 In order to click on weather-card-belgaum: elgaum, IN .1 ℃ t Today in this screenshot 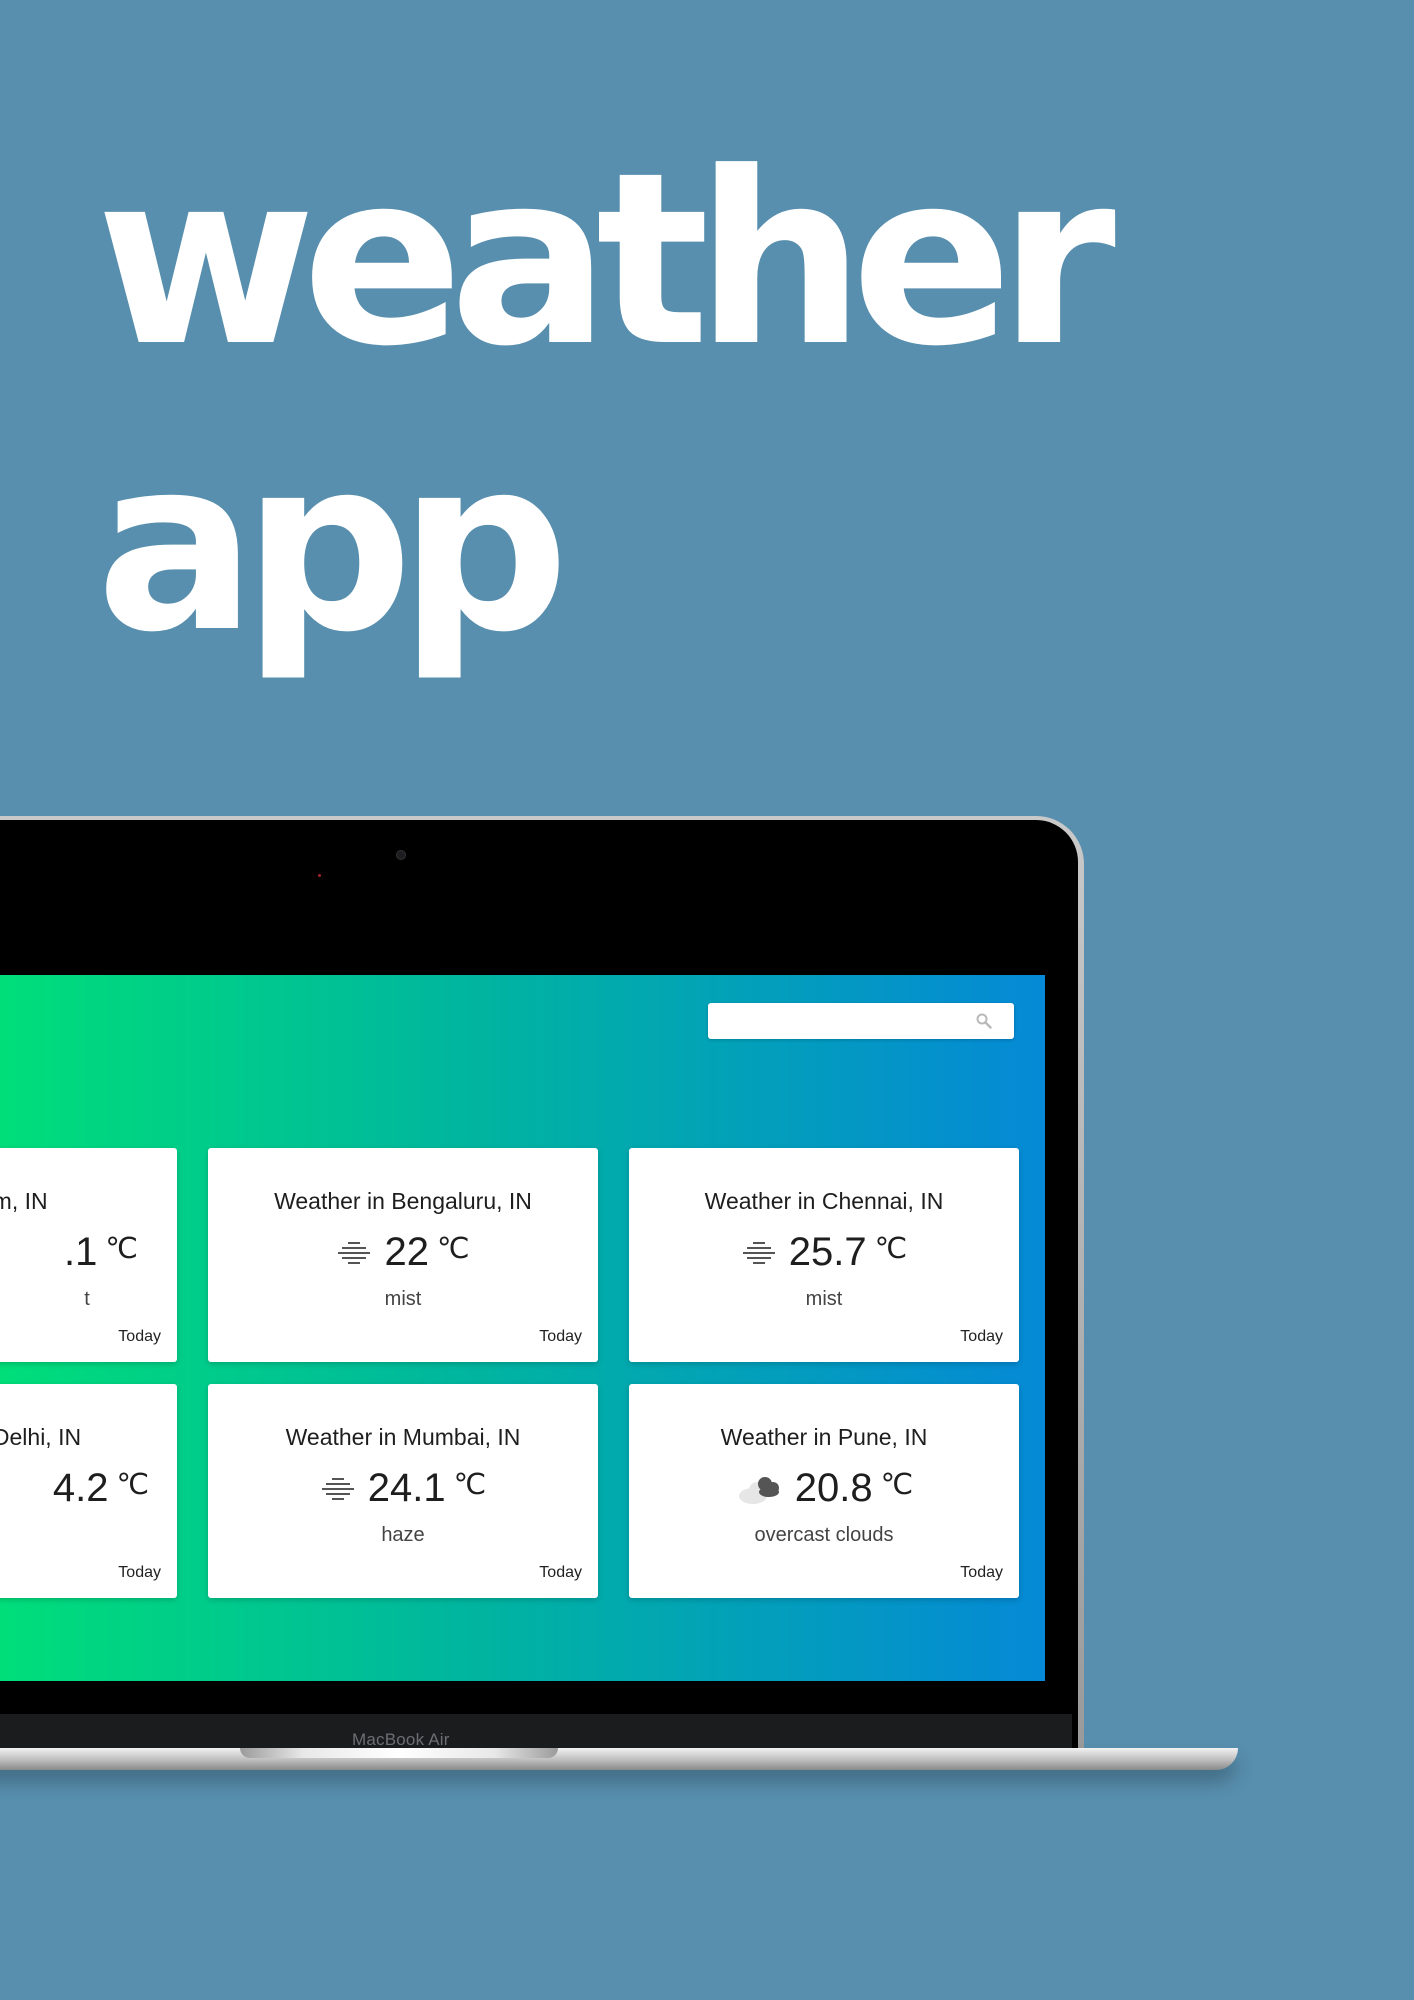, I will do `click(88, 1255)`.